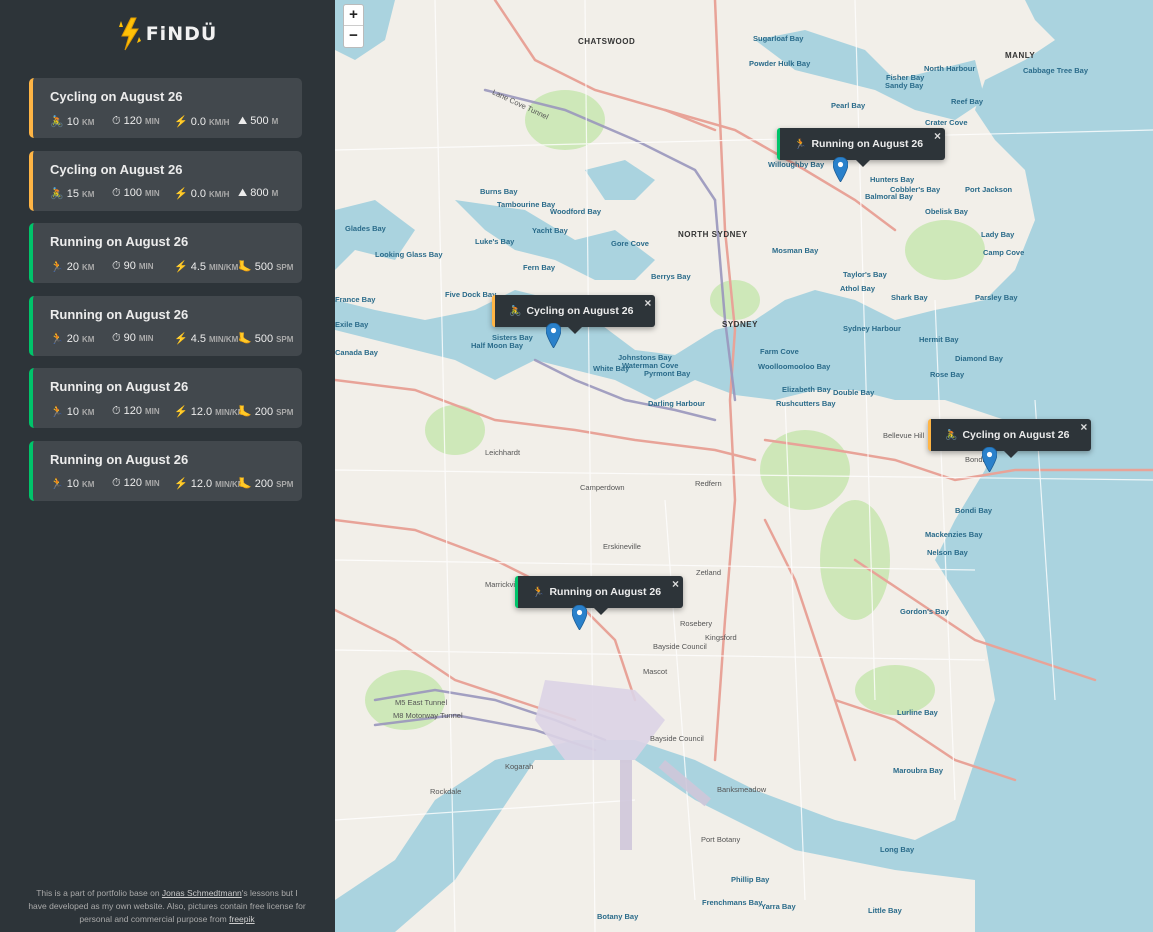 The height and width of the screenshot is (932, 1153). I want to click on map-label-cobblers-bay: Cobbler's Bay, so click(915, 189).